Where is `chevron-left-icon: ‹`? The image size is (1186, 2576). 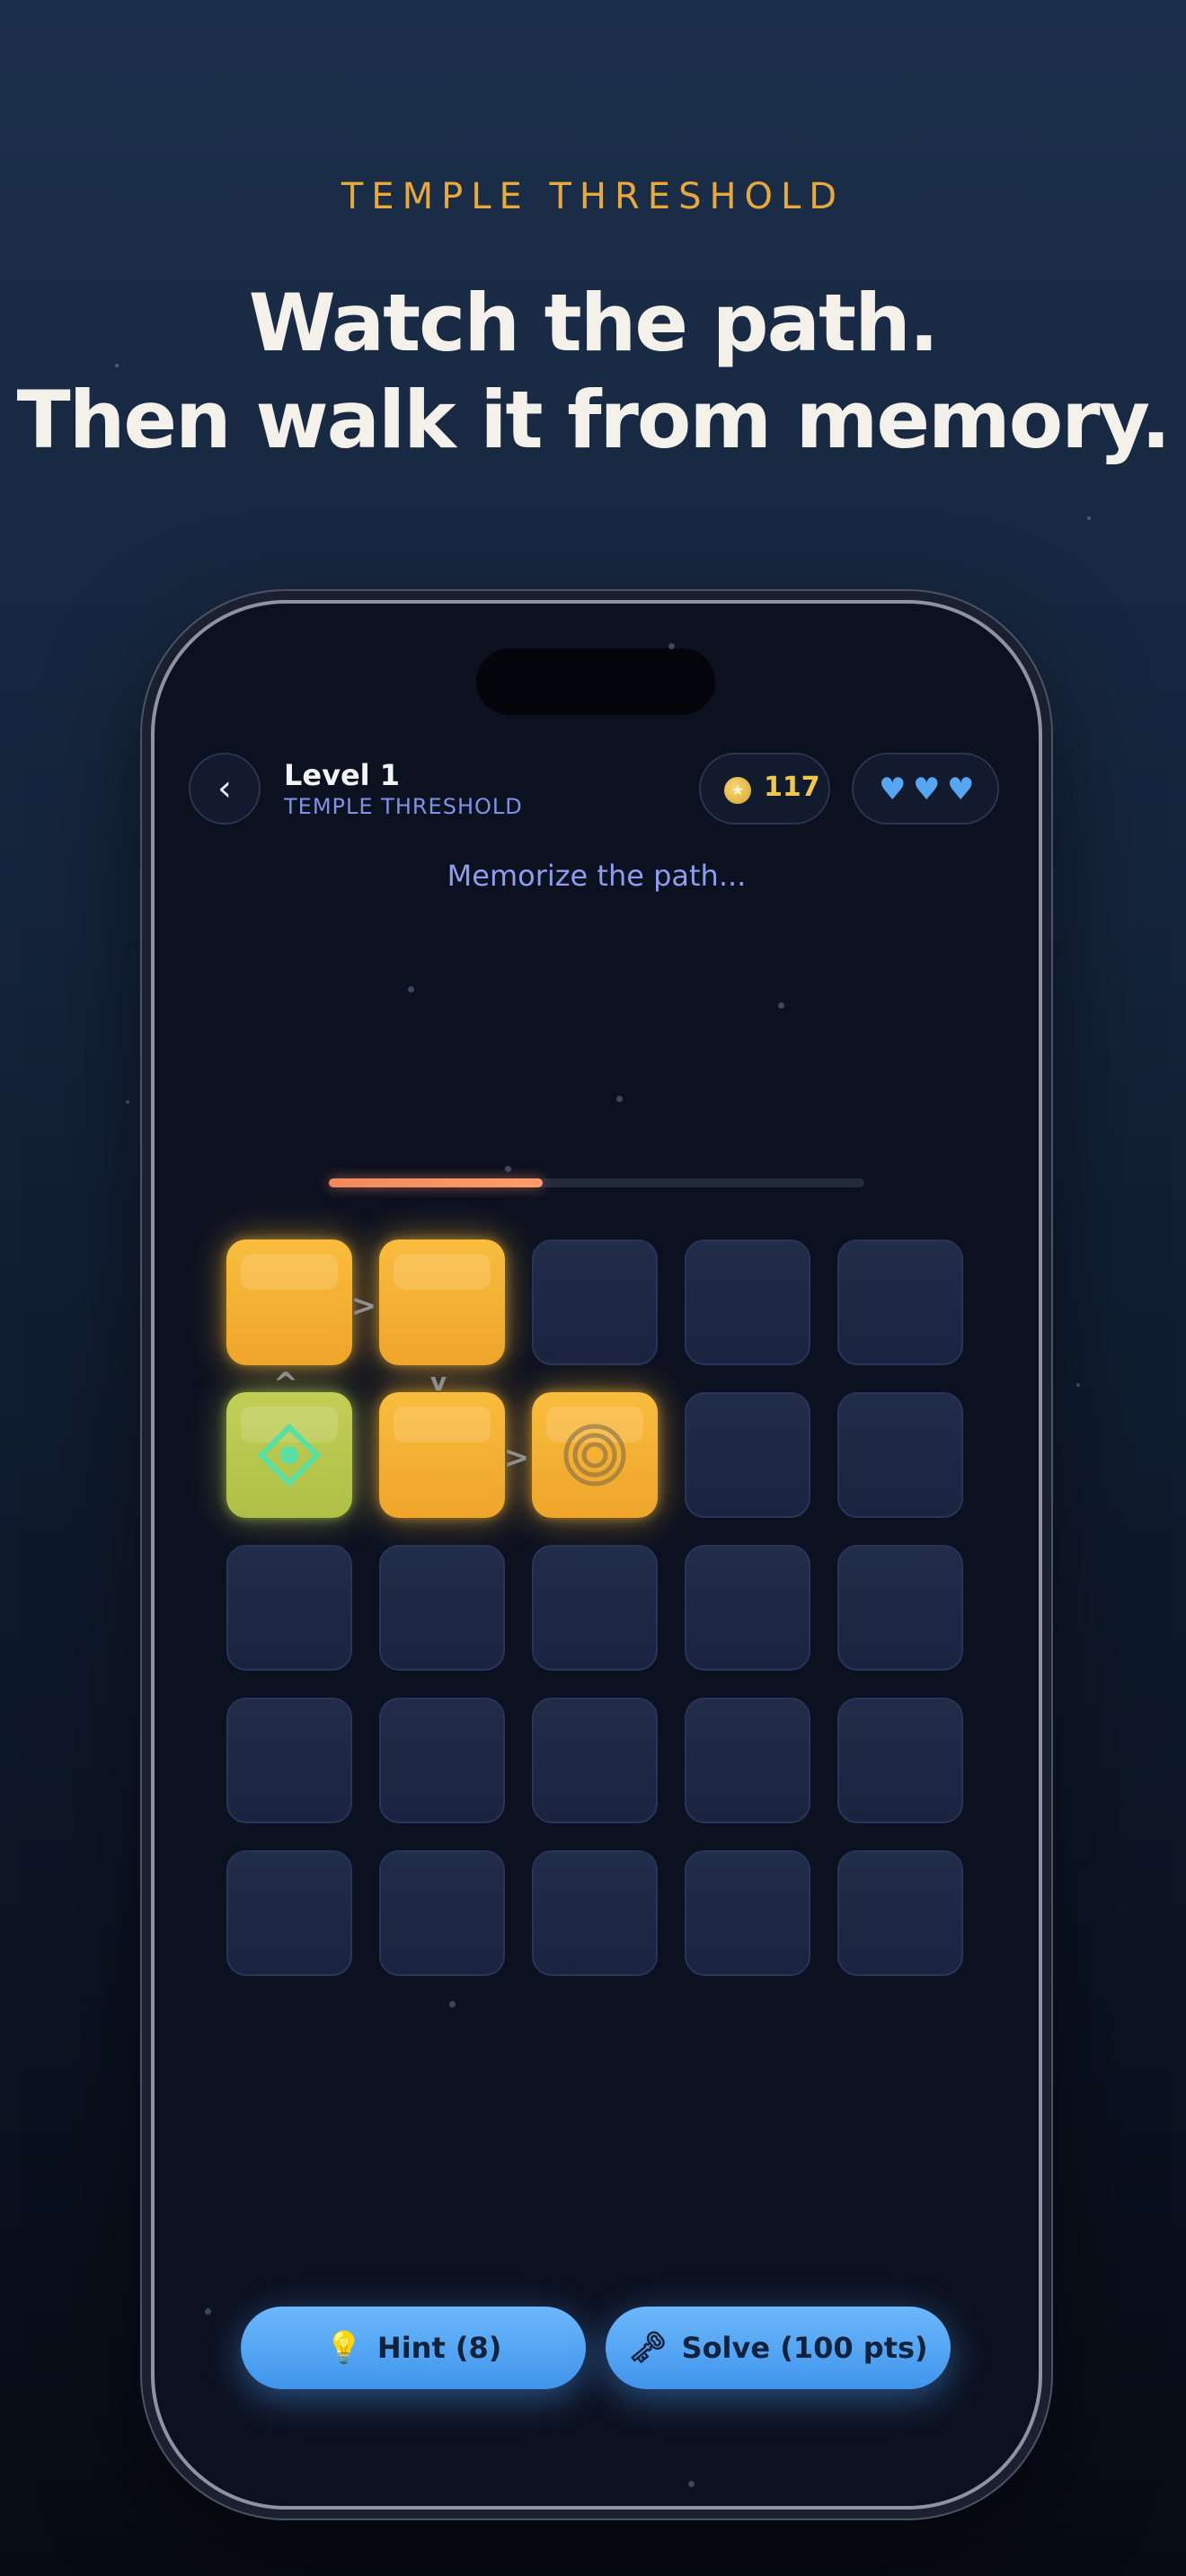 chevron-left-icon: ‹ is located at coordinates (224, 788).